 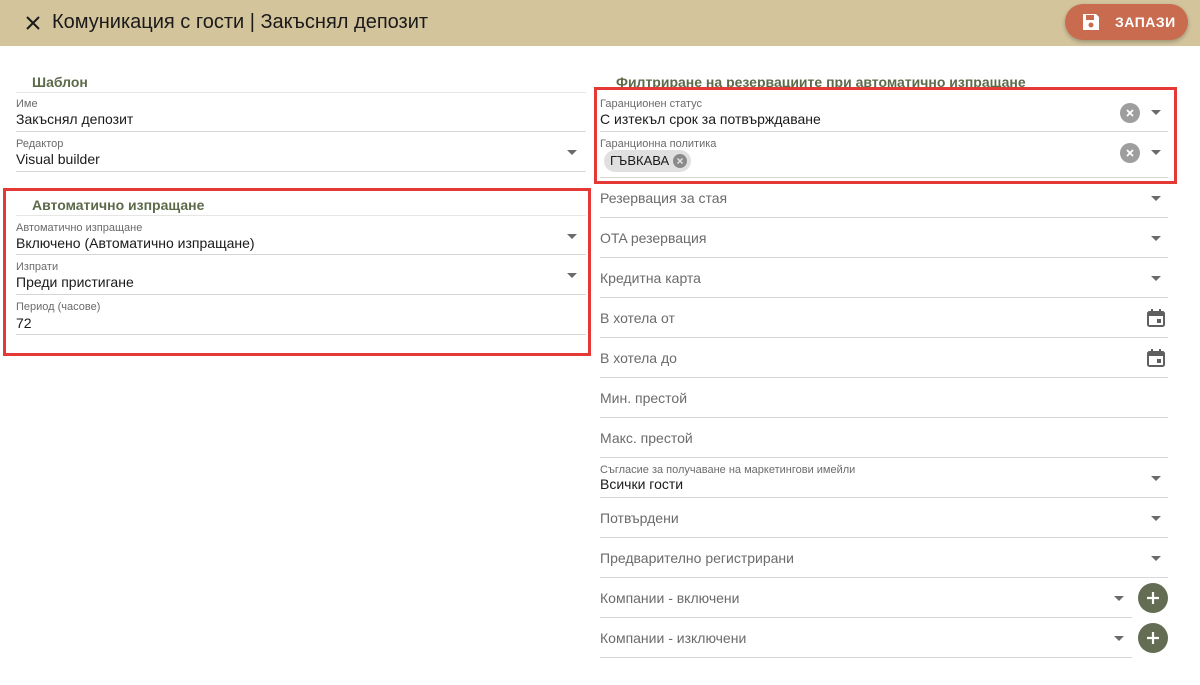 What do you see at coordinates (638, 358) in the screenshot?
I see `in-hotel-to-label: В хотела до` at bounding box center [638, 358].